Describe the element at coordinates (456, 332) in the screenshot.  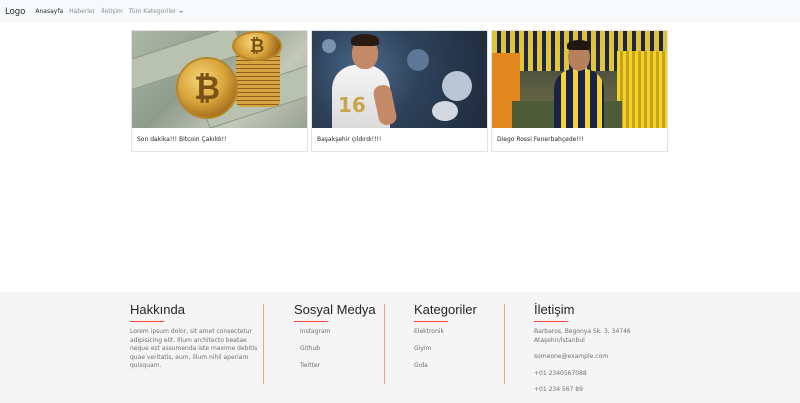
I see `category-link-electronics: Elektronik` at that location.